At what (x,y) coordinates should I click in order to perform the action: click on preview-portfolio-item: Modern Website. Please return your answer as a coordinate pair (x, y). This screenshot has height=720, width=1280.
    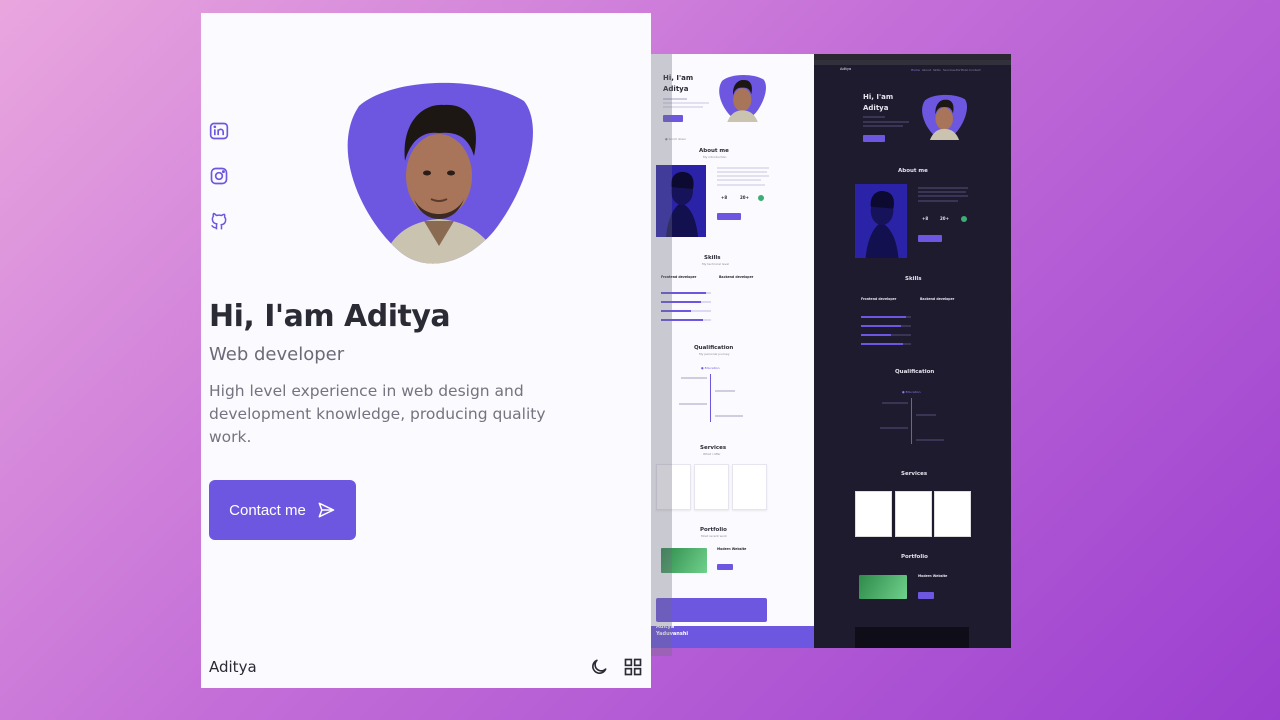
    Looking at the image, I should click on (732, 549).